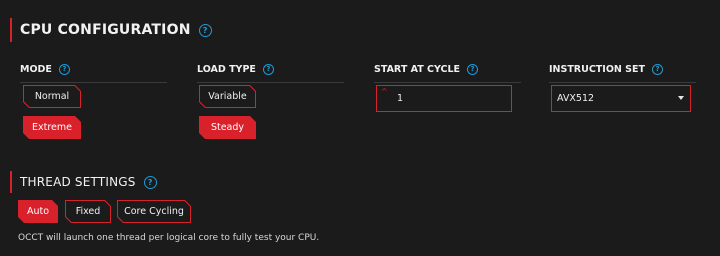 The image size is (720, 256). I want to click on load-type-label: LOAD TYPE, so click(226, 69).